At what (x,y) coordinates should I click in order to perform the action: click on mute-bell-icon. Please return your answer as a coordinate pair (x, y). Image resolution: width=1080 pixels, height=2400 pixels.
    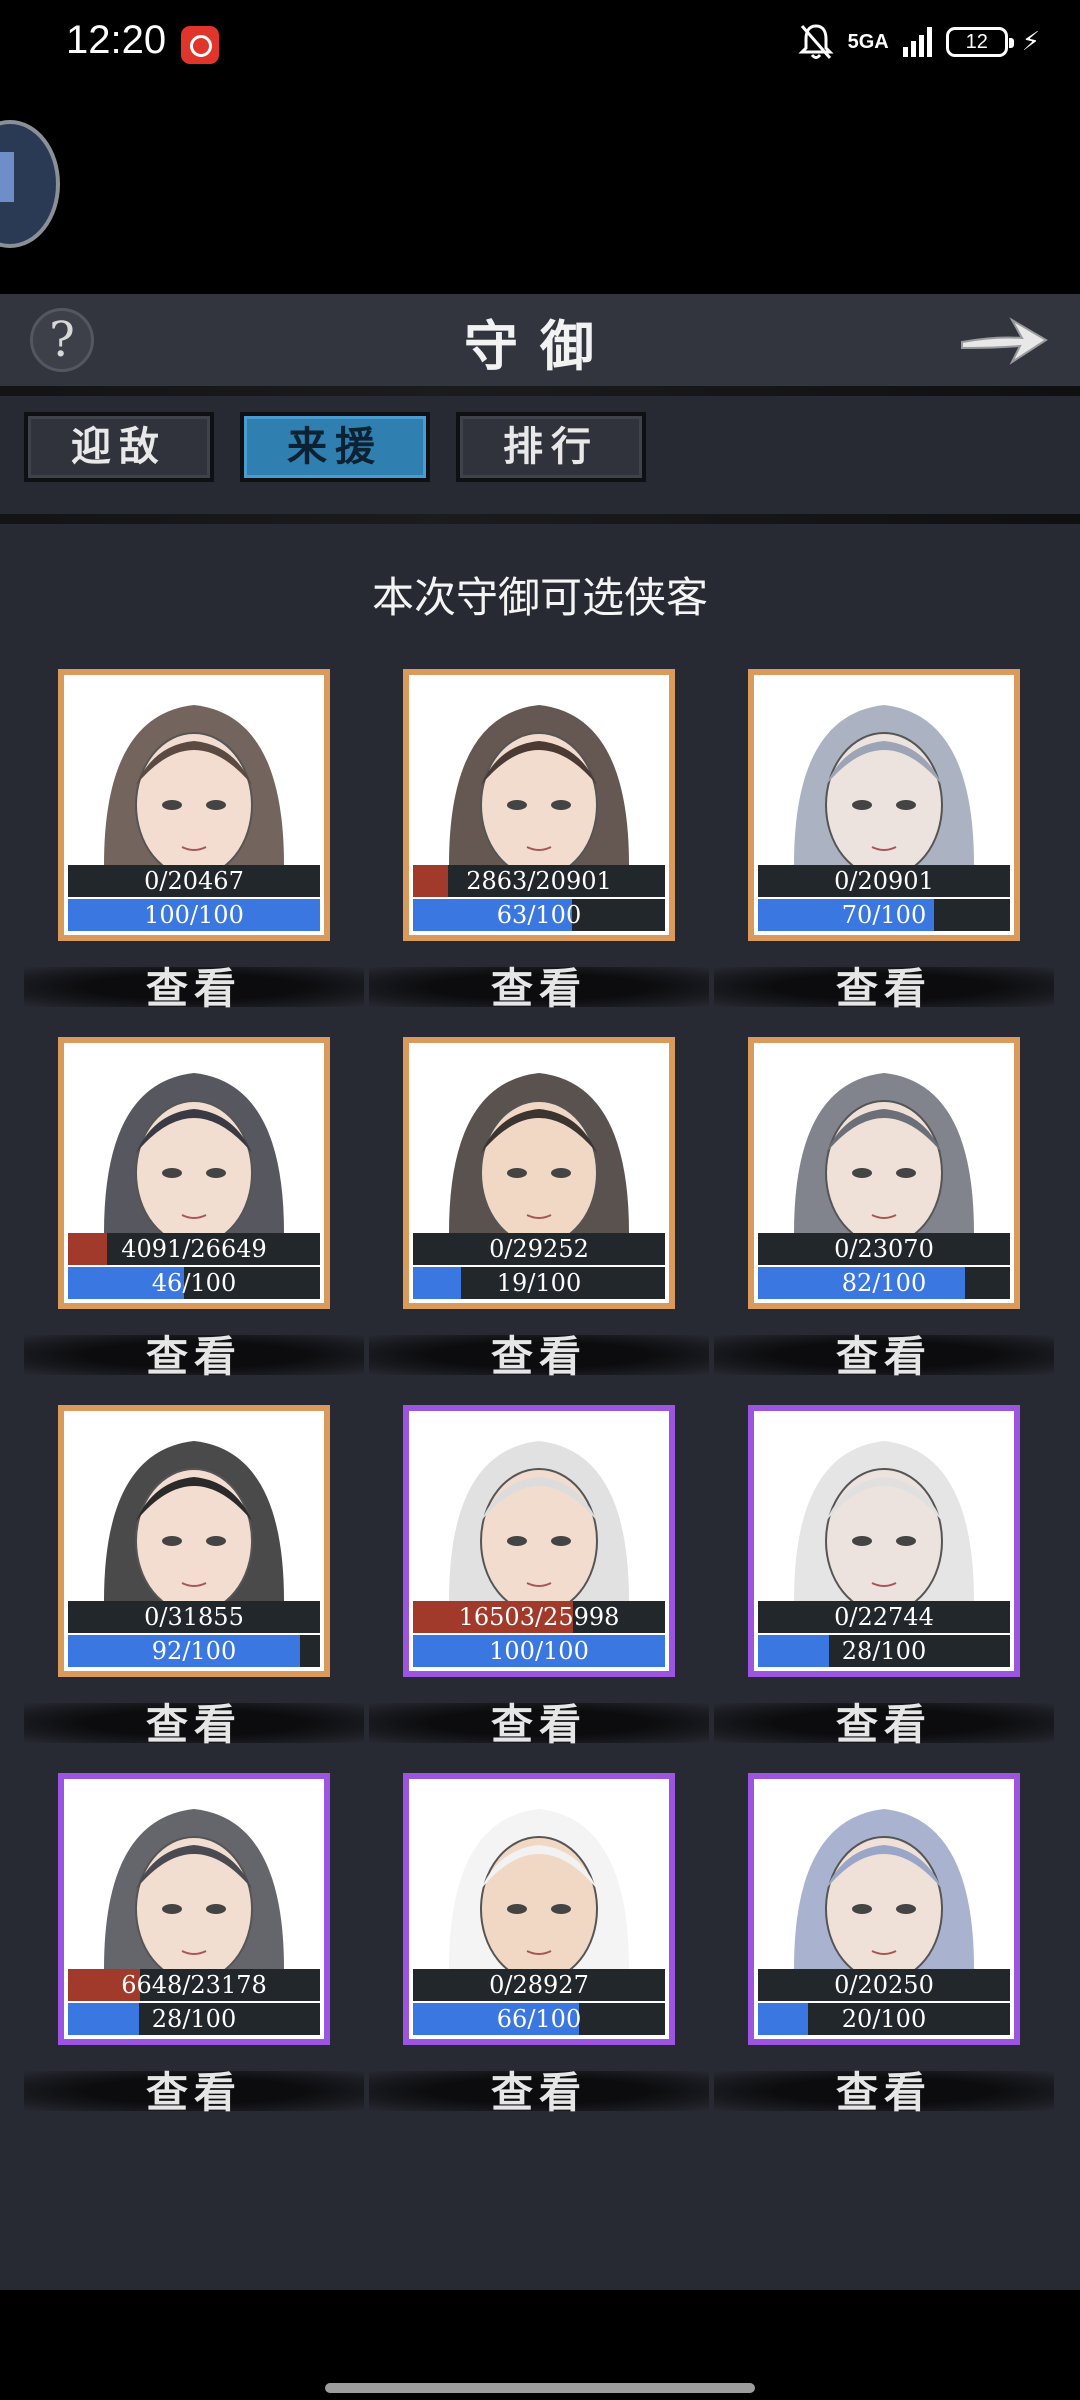
    Looking at the image, I should click on (815, 42).